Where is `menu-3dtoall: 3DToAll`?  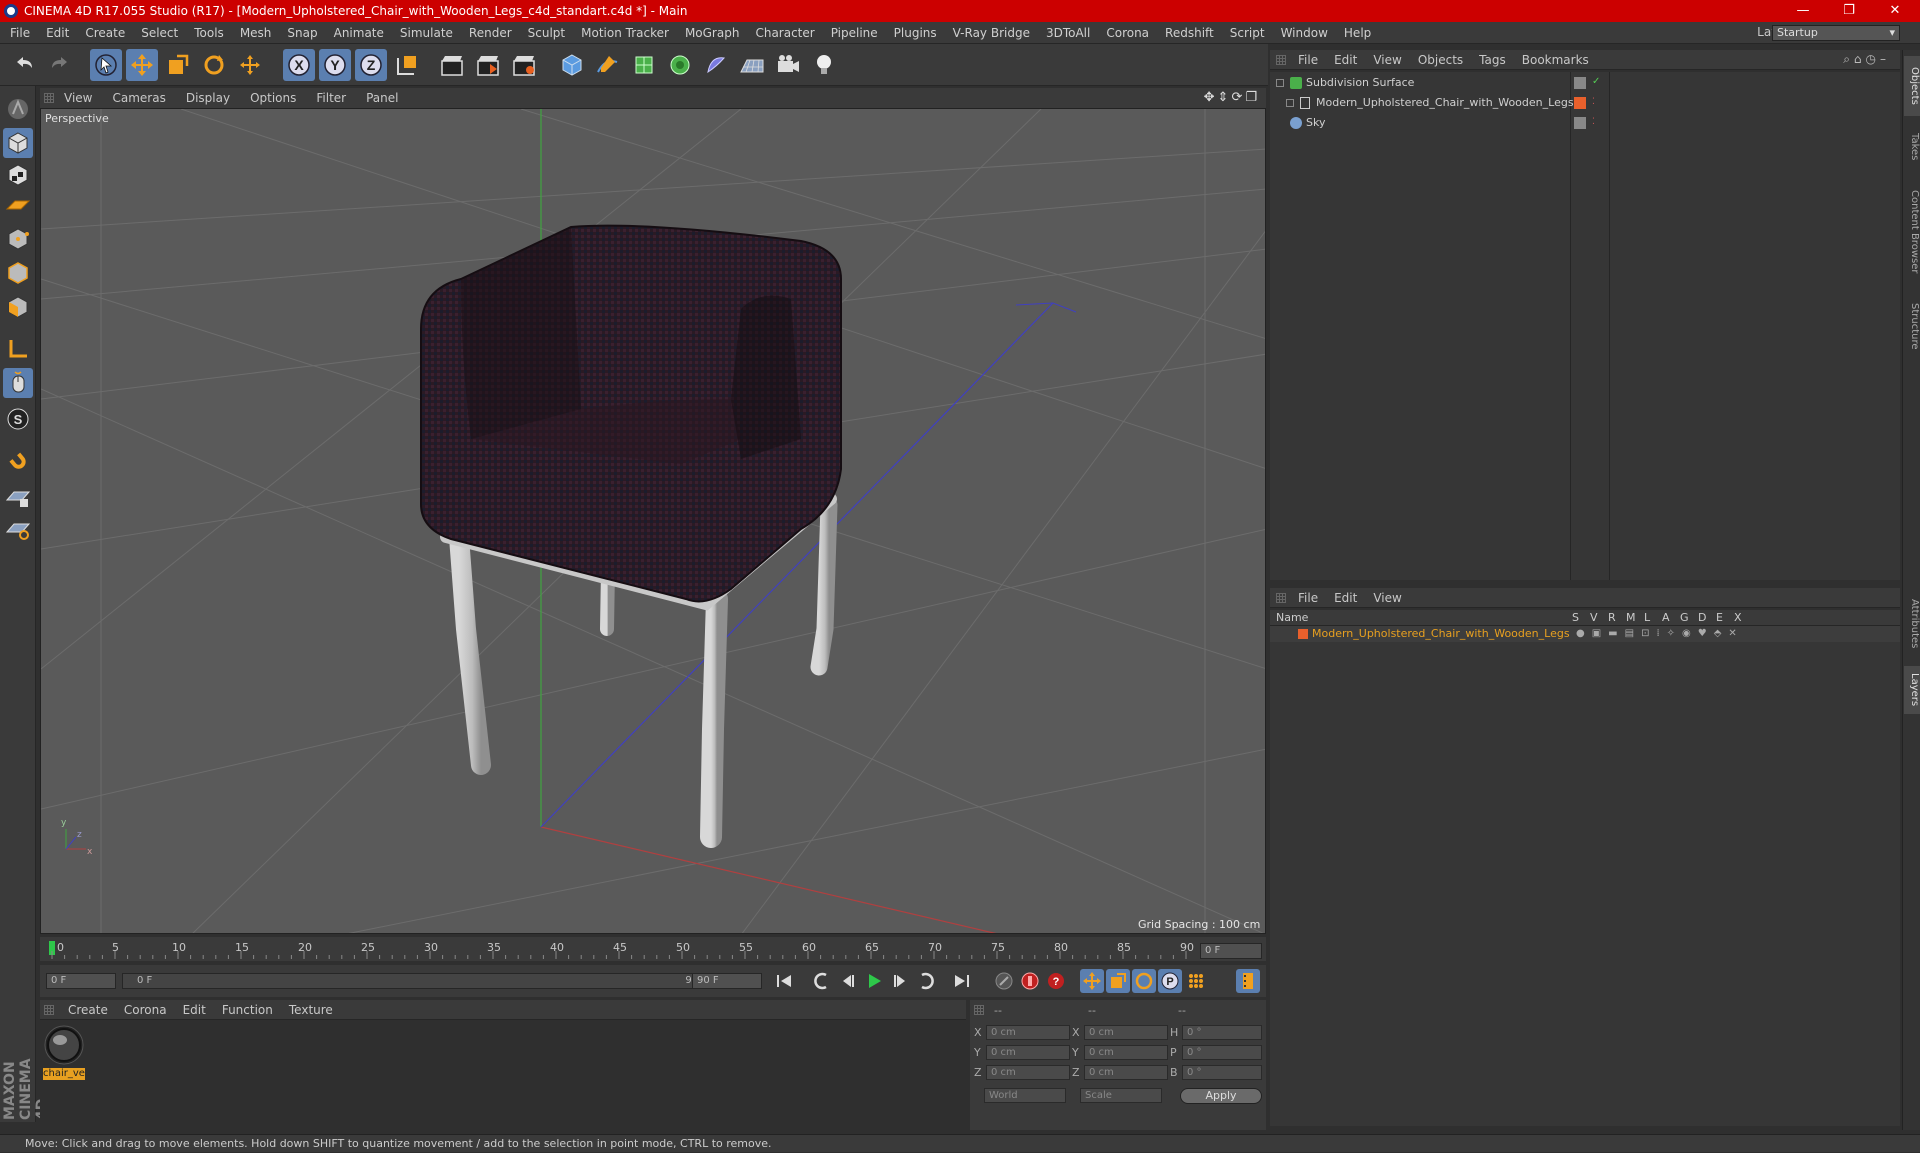 menu-3dtoall: 3DToAll is located at coordinates (1068, 33).